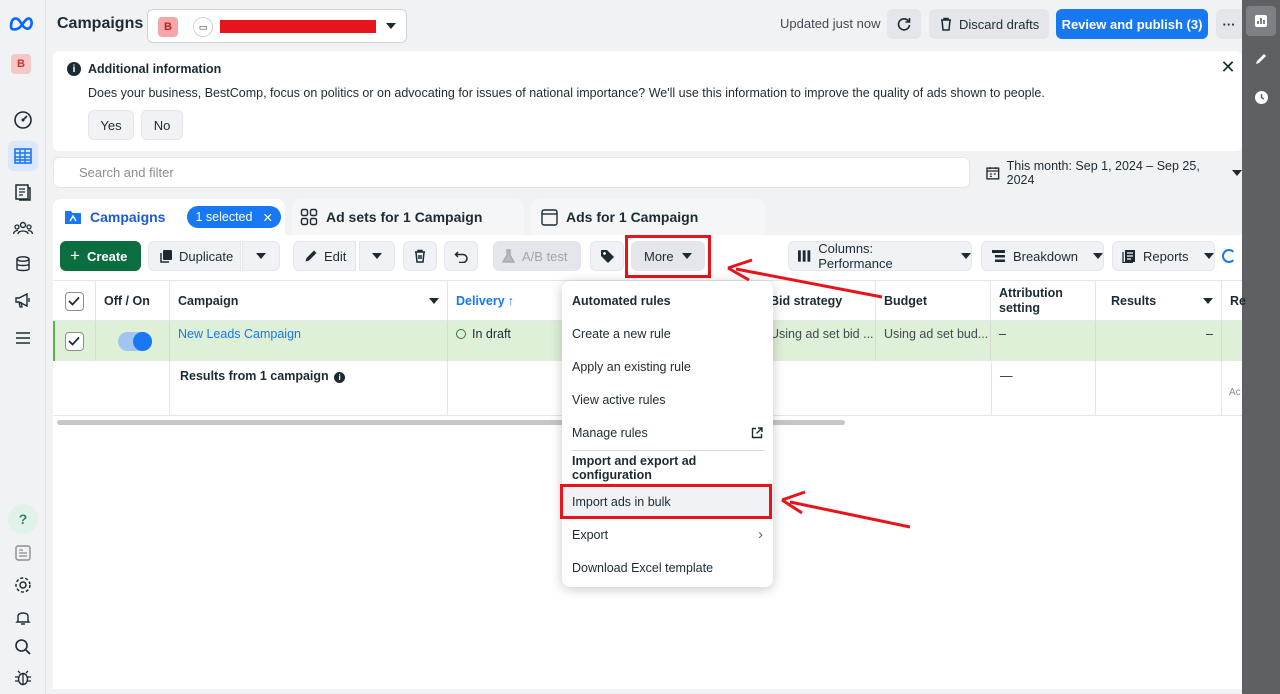 This screenshot has height=694, width=1280. What do you see at coordinates (1261, 59) in the screenshot?
I see `edit-pencil-icon` at bounding box center [1261, 59].